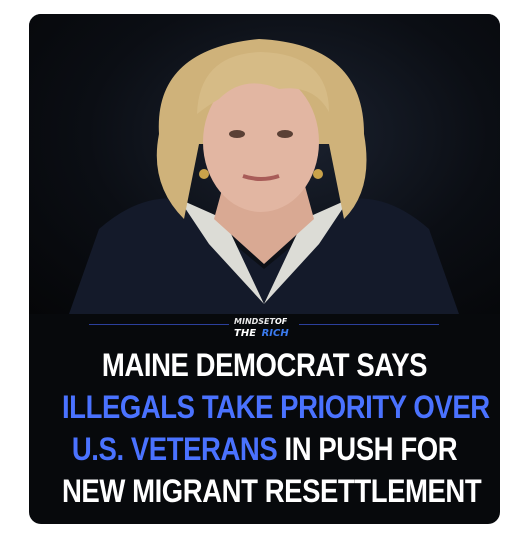  What do you see at coordinates (264, 365) in the screenshot?
I see `headline-line-1: MAINE DEMOCRAT SAYS` at bounding box center [264, 365].